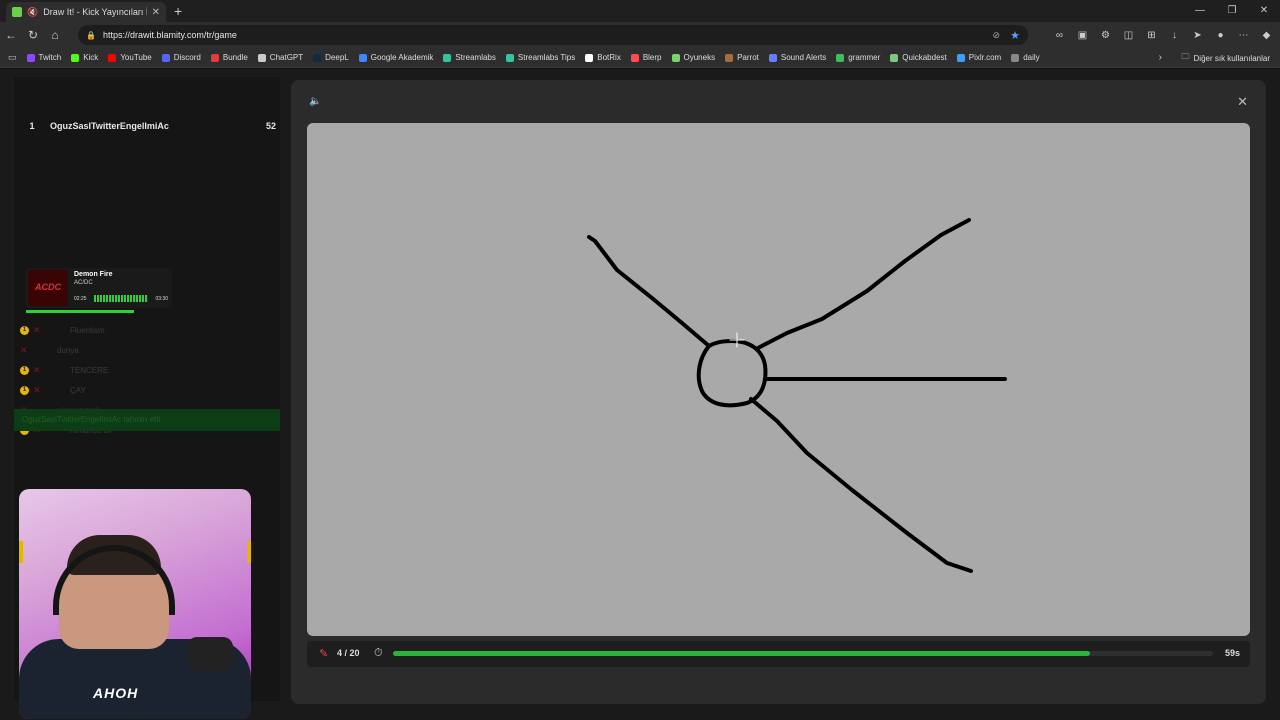 The image size is (1280, 720). Describe the element at coordinates (55, 35) in the screenshot. I see `home-icon: ⌂` at that location.